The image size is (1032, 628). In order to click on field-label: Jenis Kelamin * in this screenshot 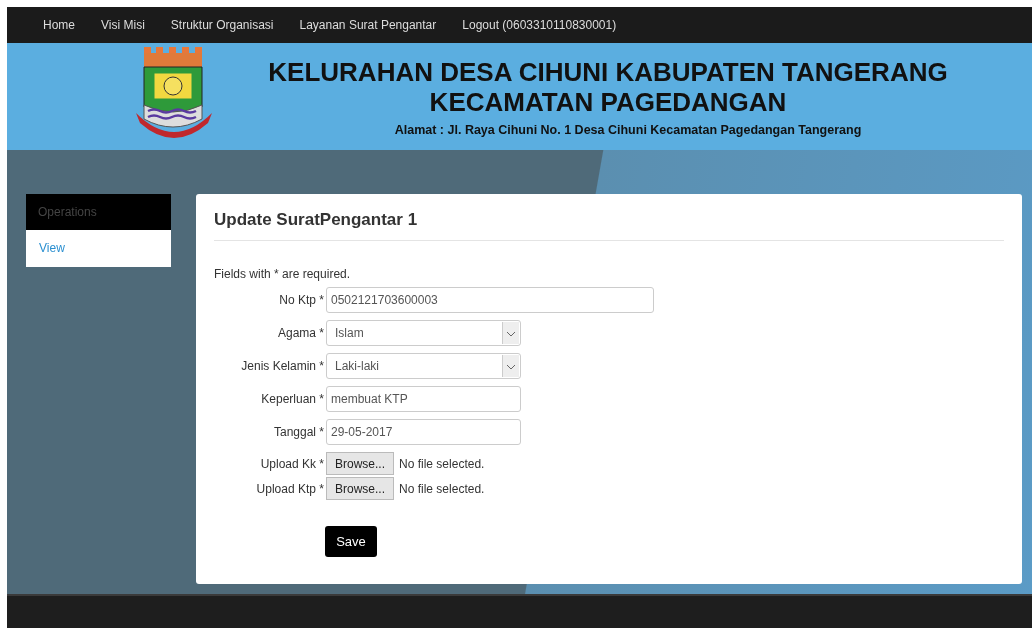, I will do `click(282, 366)`.